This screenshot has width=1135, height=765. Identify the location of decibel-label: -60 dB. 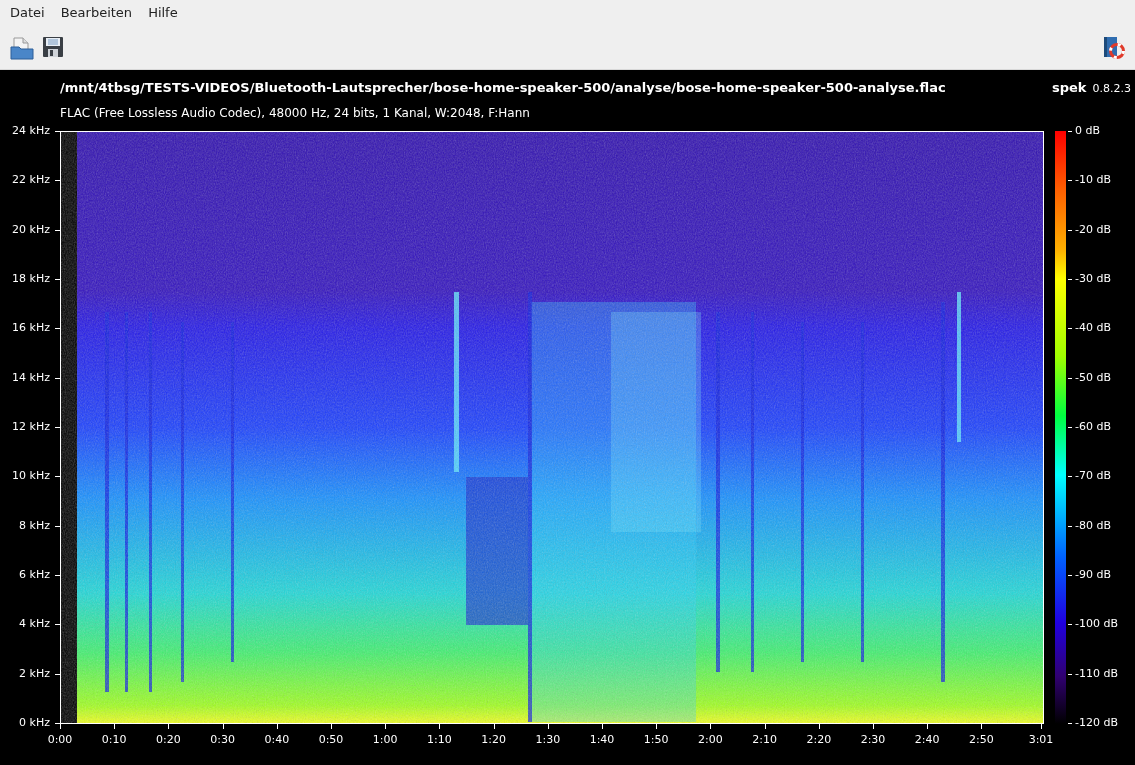
(1093, 427).